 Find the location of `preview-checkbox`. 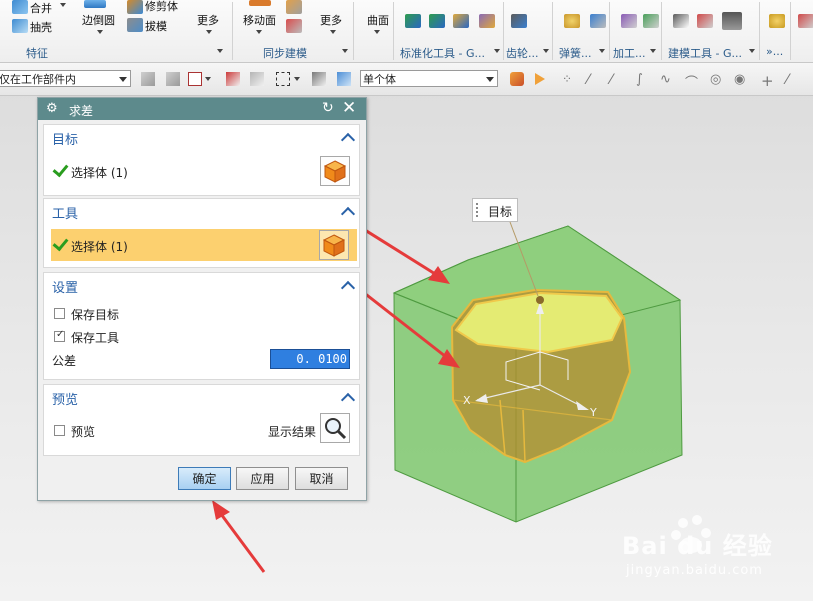

preview-checkbox is located at coordinates (59, 430).